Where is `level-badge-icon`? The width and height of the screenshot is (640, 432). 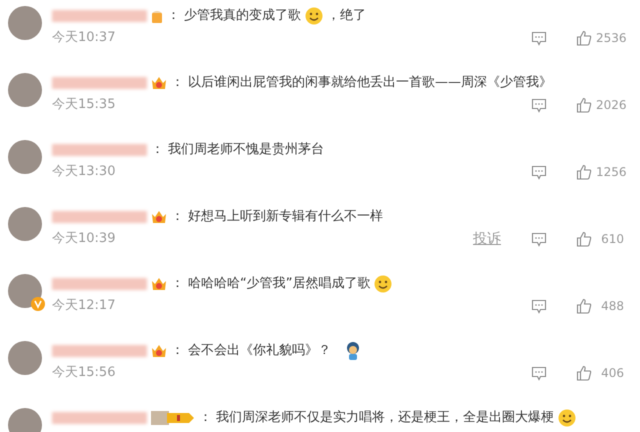 level-badge-icon is located at coordinates (173, 418).